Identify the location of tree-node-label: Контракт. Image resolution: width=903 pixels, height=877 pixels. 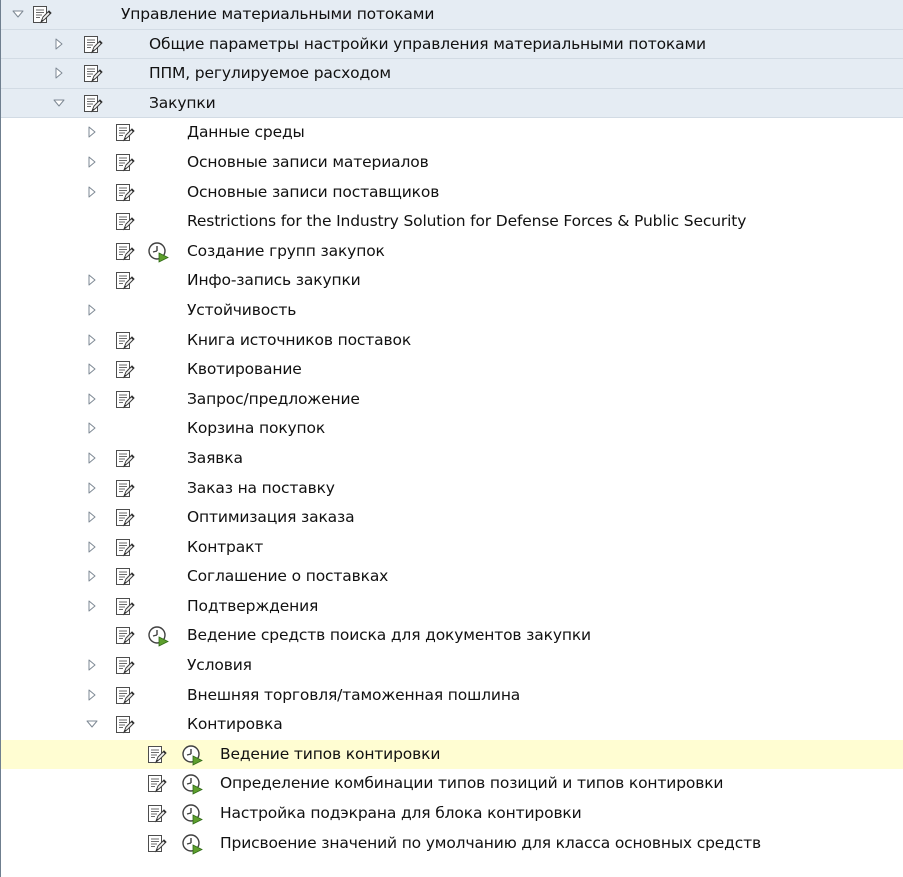
(225, 548).